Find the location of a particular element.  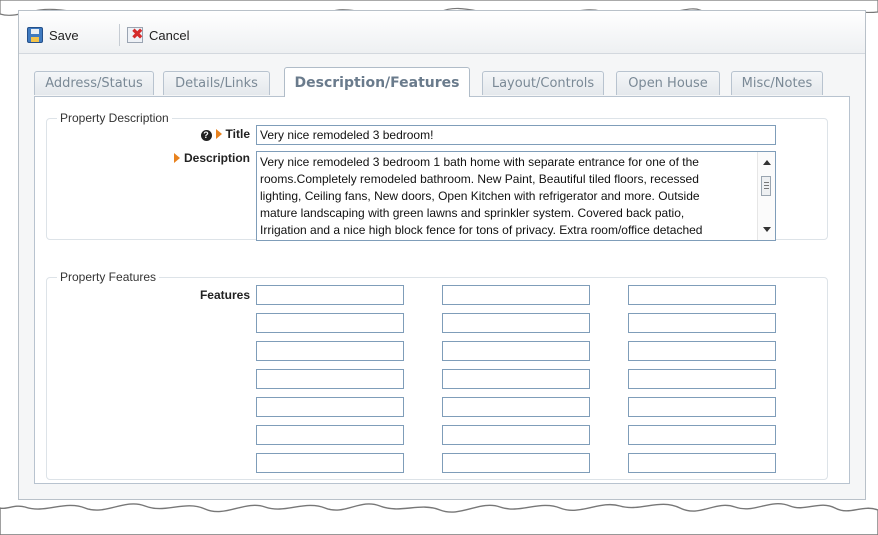

toolbar: Save ✖ Cancel is located at coordinates (442, 32).